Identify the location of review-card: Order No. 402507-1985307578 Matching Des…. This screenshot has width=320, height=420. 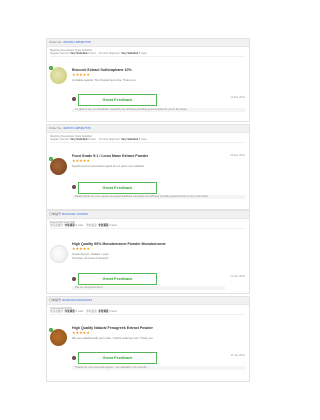
(148, 167).